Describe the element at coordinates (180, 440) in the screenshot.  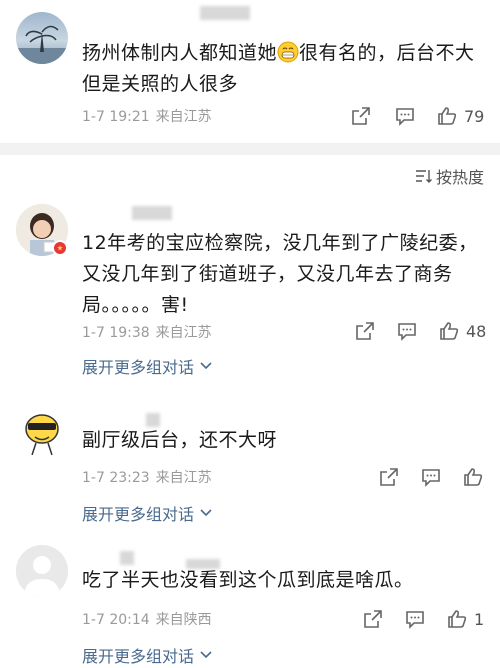
I see `comment-text: 副厅级后台，还不大呀` at that location.